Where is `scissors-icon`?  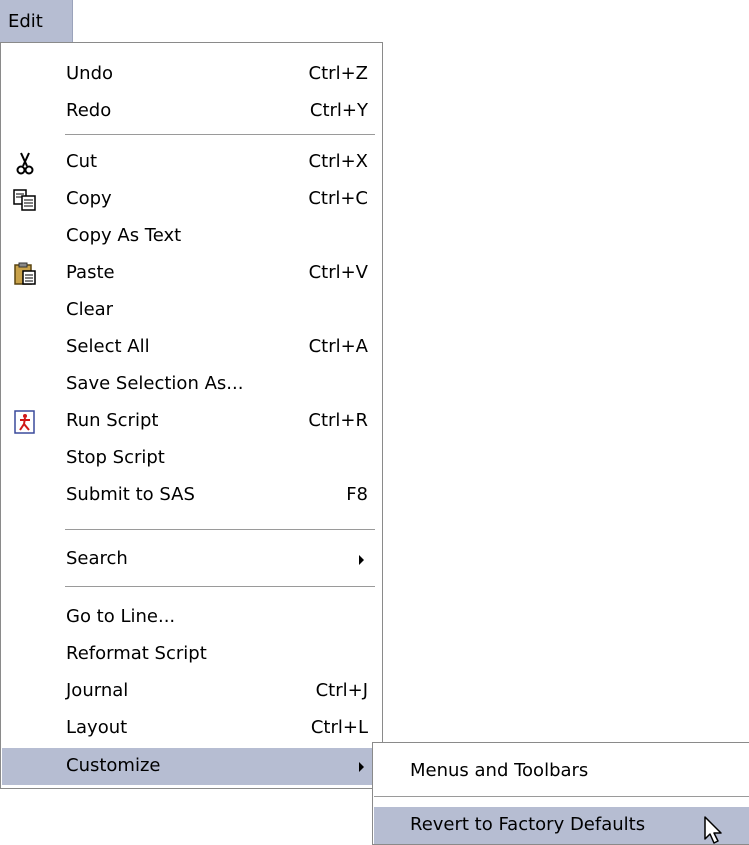
scissors-icon is located at coordinates (25, 163).